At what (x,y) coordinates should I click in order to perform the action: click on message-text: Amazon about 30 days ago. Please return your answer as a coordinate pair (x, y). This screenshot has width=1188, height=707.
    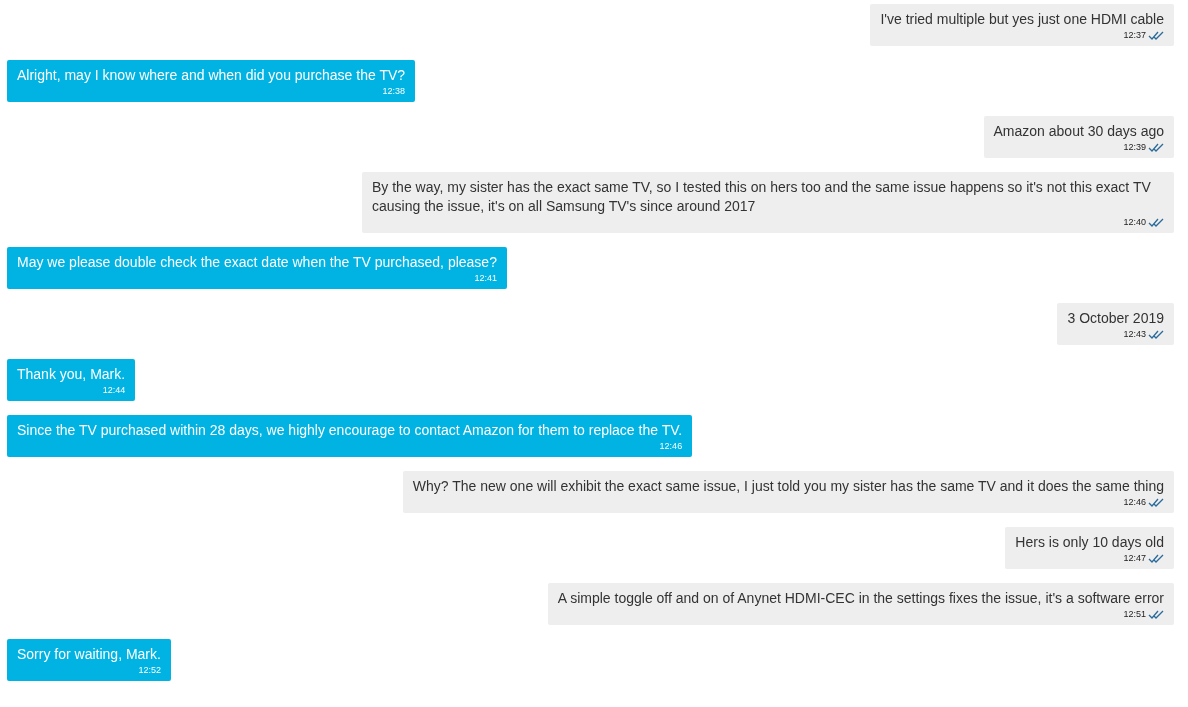
    Looking at the image, I should click on (1078, 131).